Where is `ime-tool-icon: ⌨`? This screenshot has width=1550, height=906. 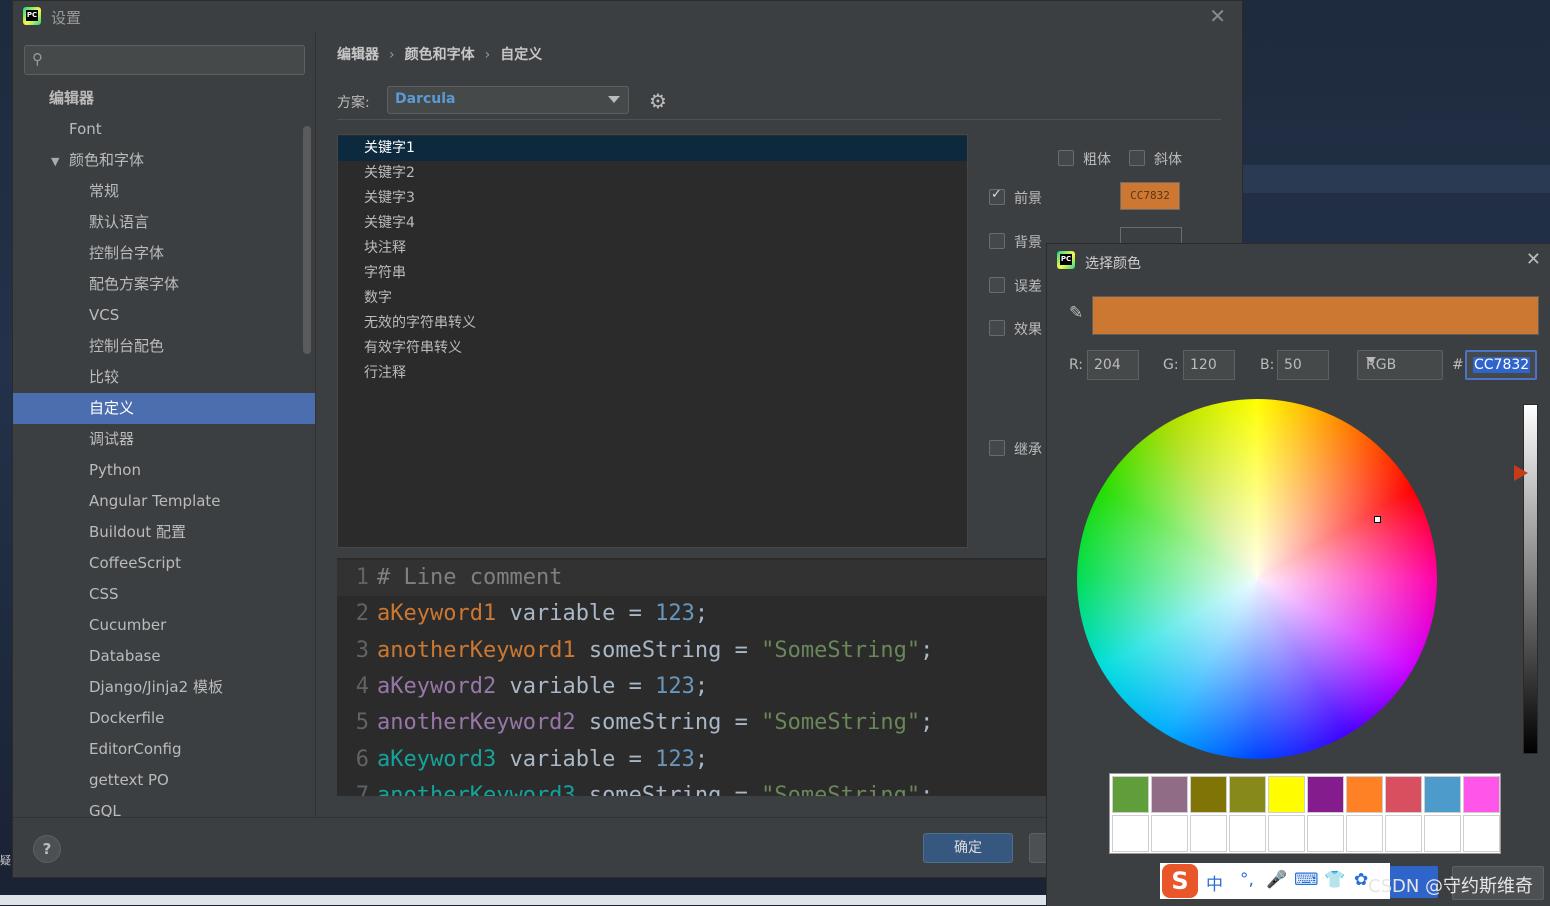
ime-tool-icon: ⌨ is located at coordinates (1306, 880).